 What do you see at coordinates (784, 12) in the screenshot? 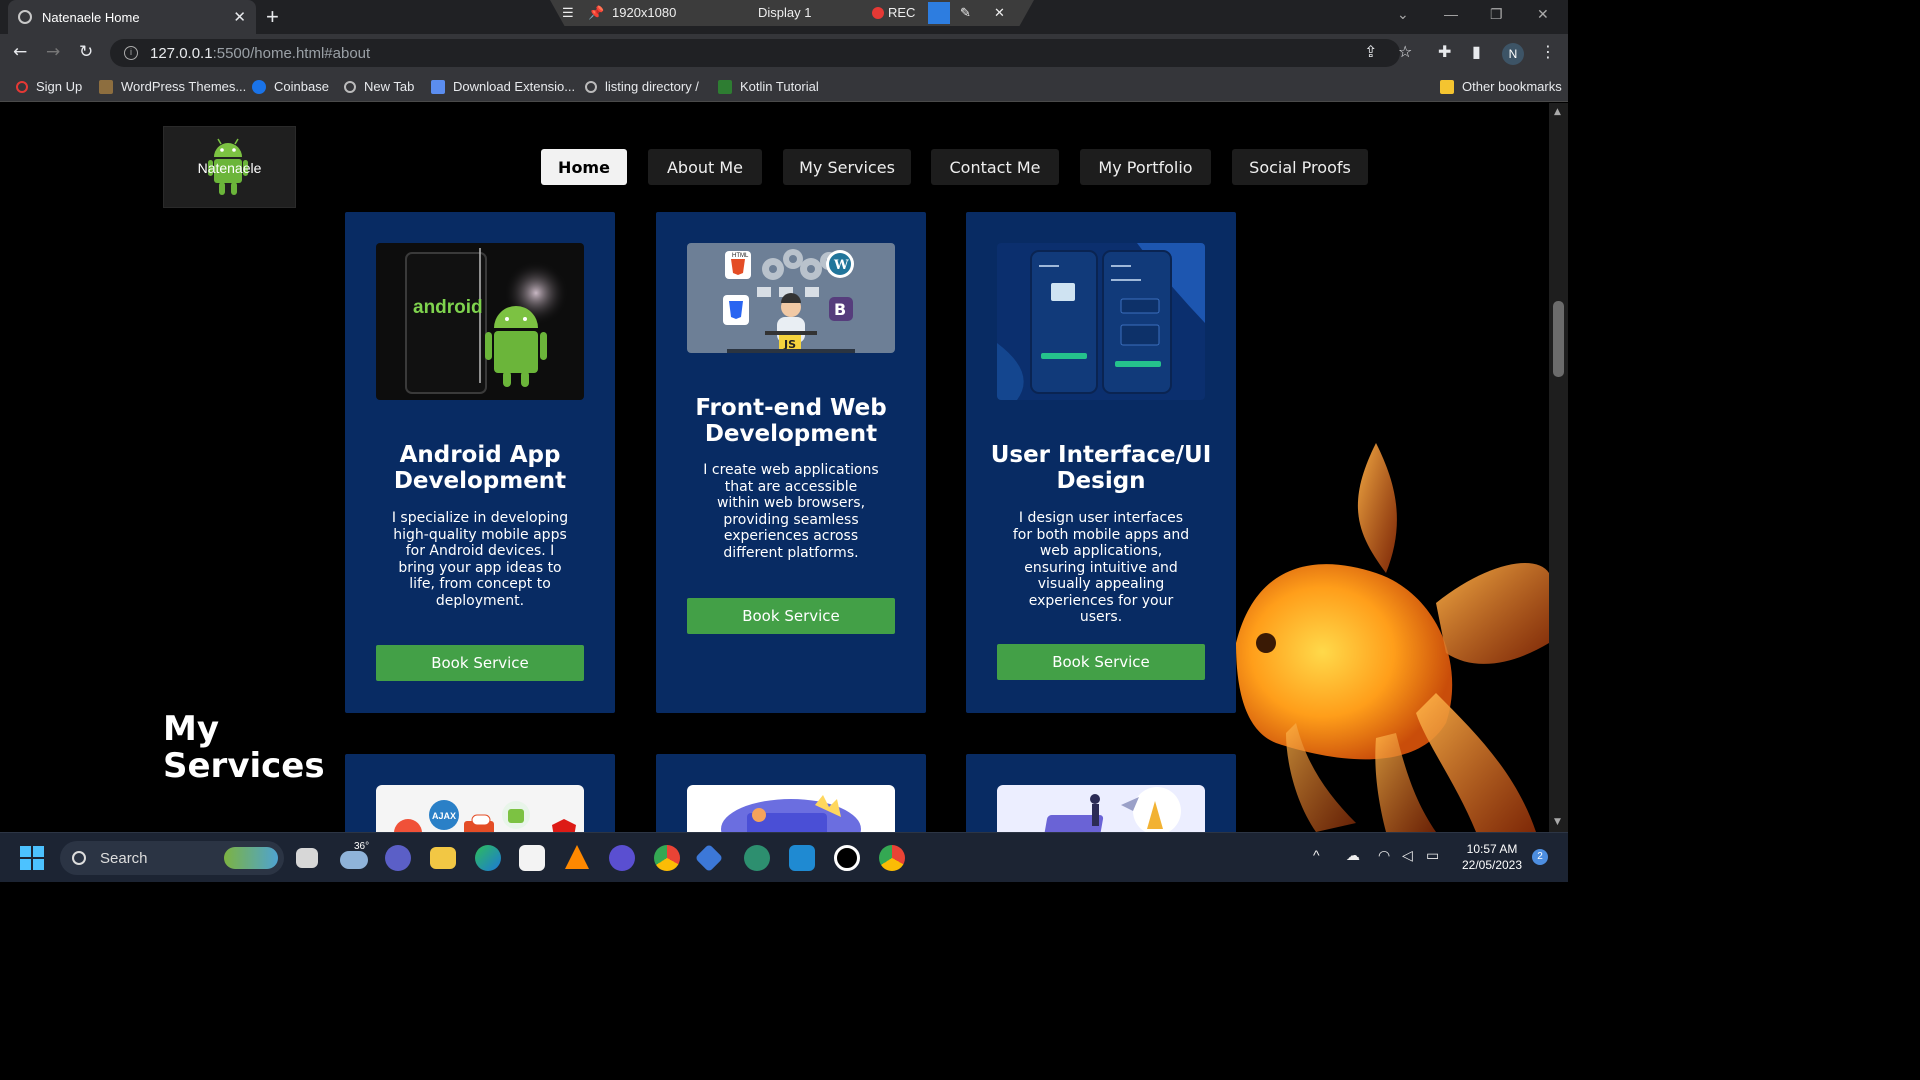
I see `recorder-display: Display 1` at bounding box center [784, 12].